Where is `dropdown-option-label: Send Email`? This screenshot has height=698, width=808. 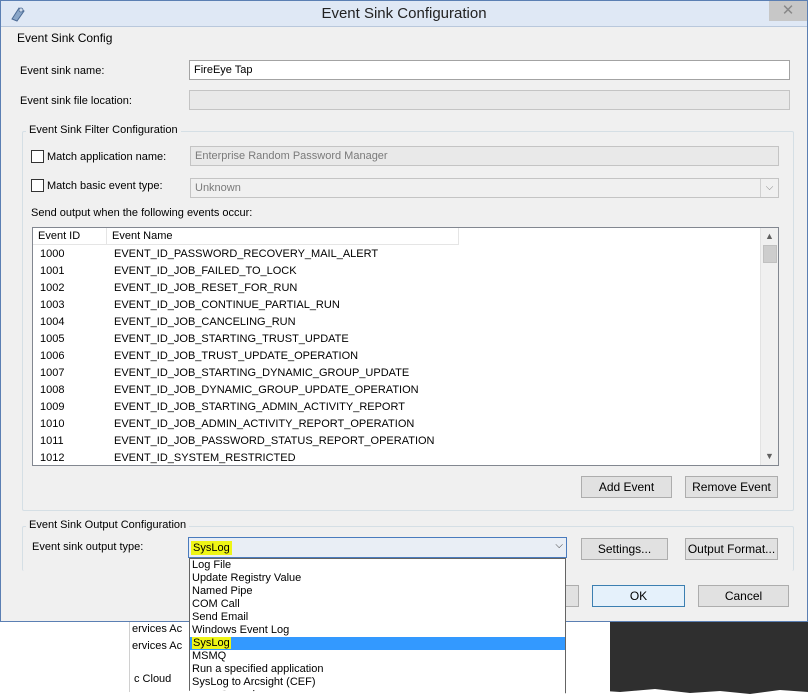
dropdown-option-label: Send Email is located at coordinates (220, 617).